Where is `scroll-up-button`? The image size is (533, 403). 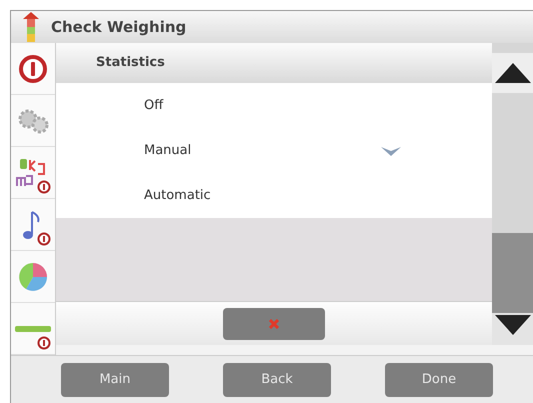 scroll-up-button is located at coordinates (512, 73).